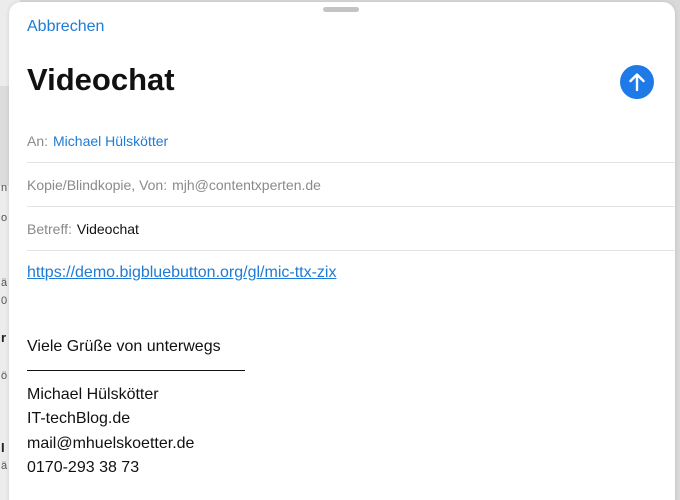 Image resolution: width=680 pixels, height=500 pixels. I want to click on recipient-token: Michael Hülskötter, so click(110, 141).